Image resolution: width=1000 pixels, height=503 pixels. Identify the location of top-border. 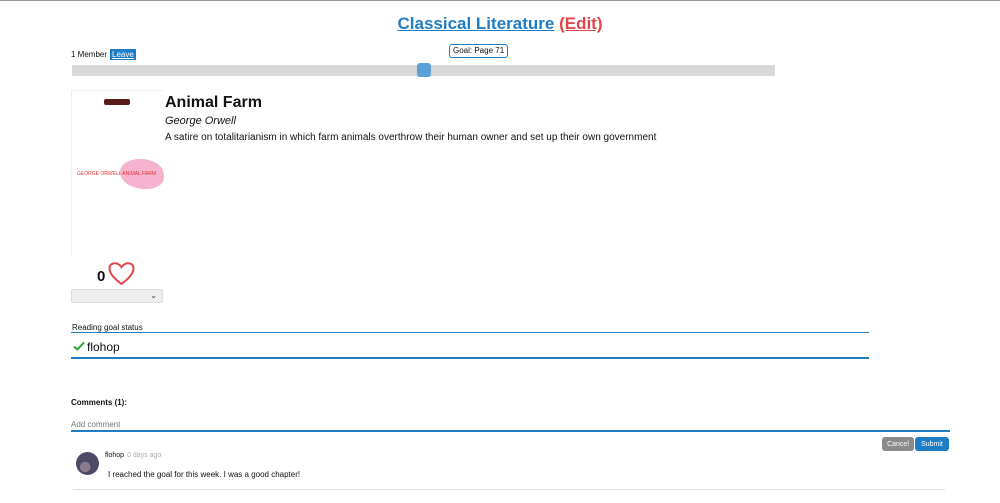
(500, 0).